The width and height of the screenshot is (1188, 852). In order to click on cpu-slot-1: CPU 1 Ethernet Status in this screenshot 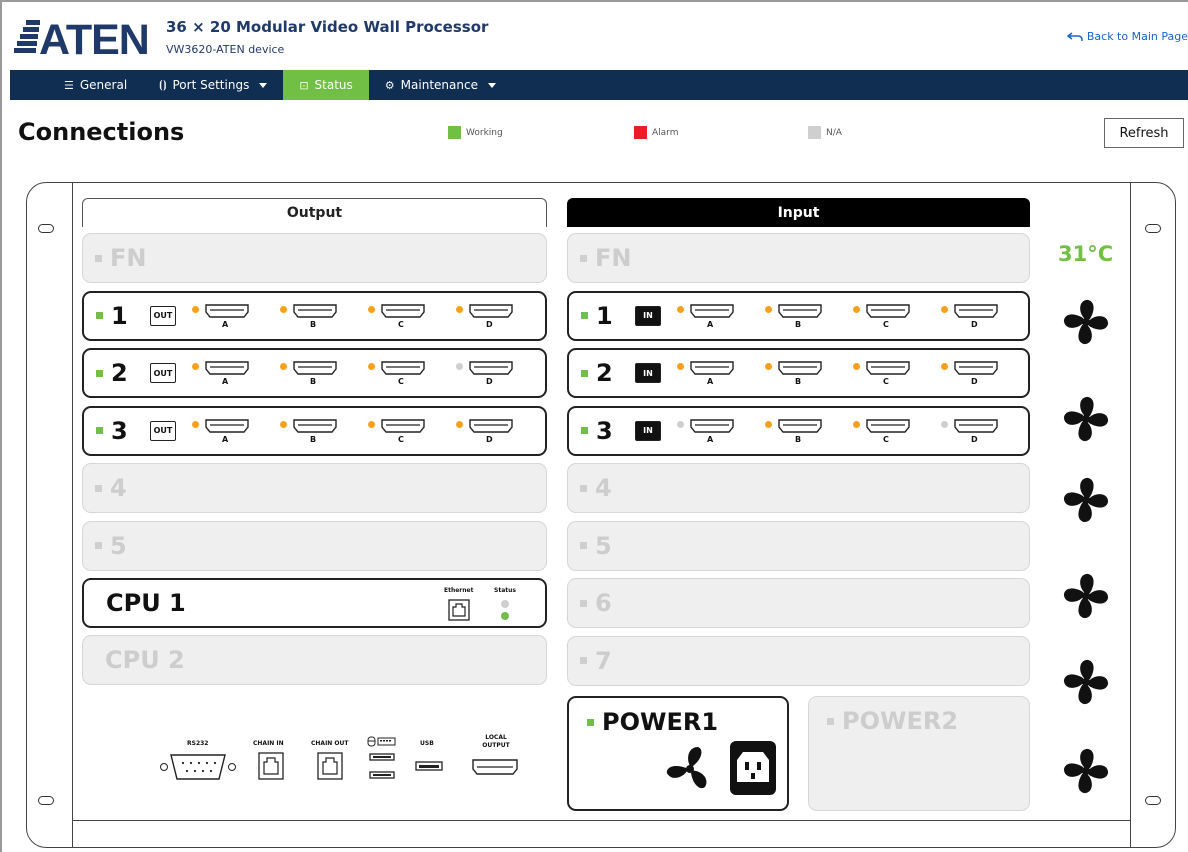, I will do `click(314, 603)`.